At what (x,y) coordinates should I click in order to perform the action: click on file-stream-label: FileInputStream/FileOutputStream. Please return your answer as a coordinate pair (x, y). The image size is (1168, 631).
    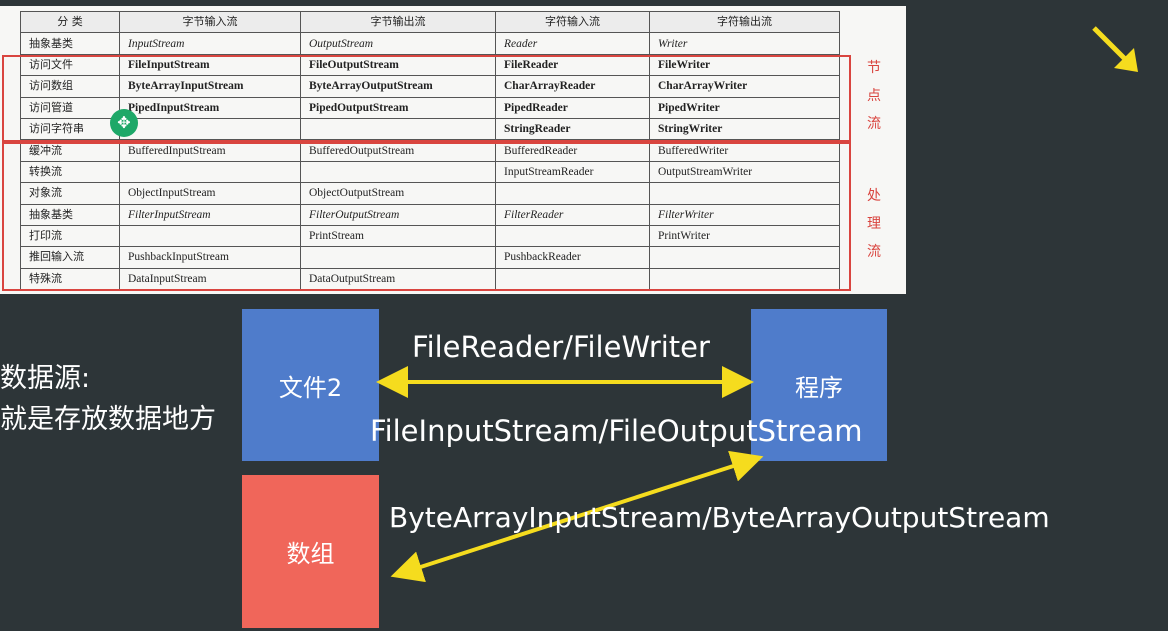
    Looking at the image, I should click on (616, 431).